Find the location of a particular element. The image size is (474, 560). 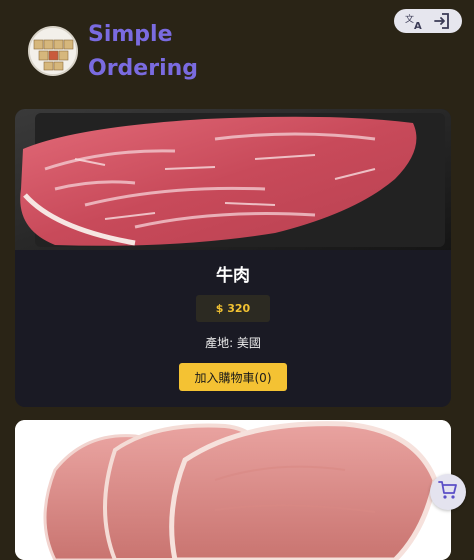

brand-line-2: Ordering is located at coordinates (143, 68).